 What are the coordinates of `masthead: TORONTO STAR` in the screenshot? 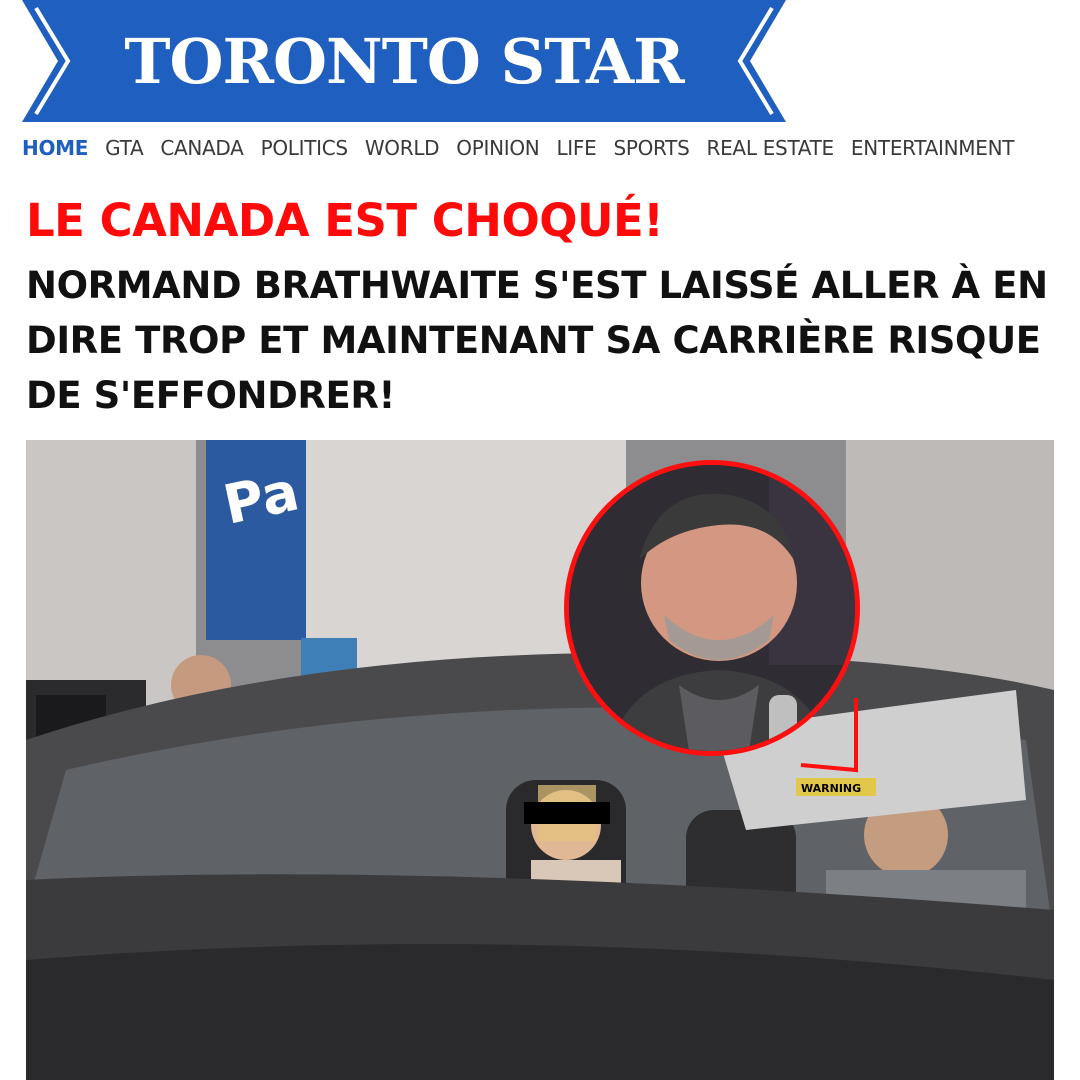 It's located at (404, 61).